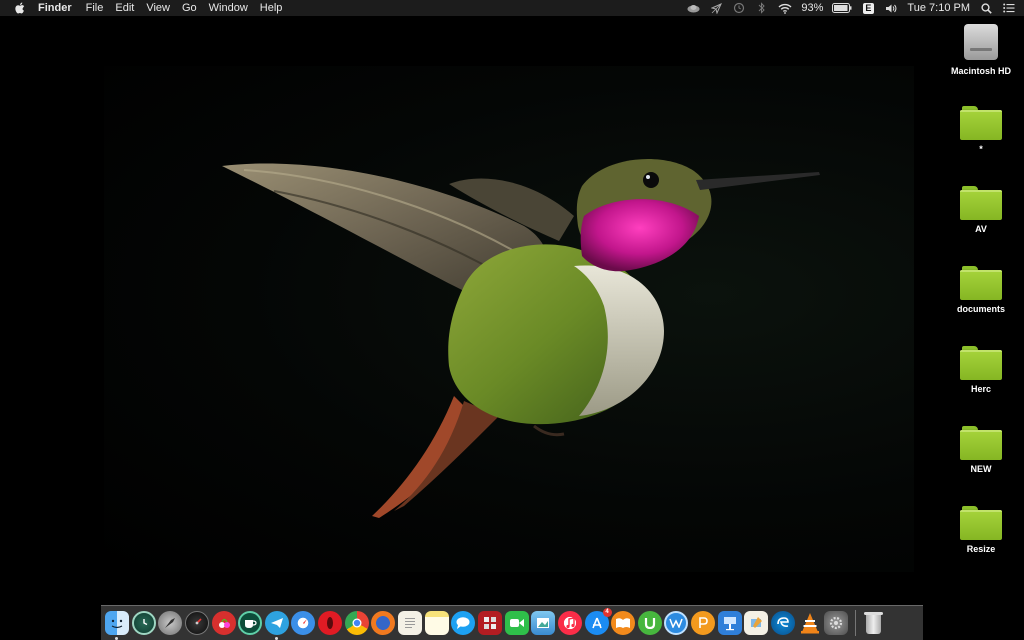 The image size is (1024, 640). I want to click on desktop-icon-label: NEW, so click(981, 469).